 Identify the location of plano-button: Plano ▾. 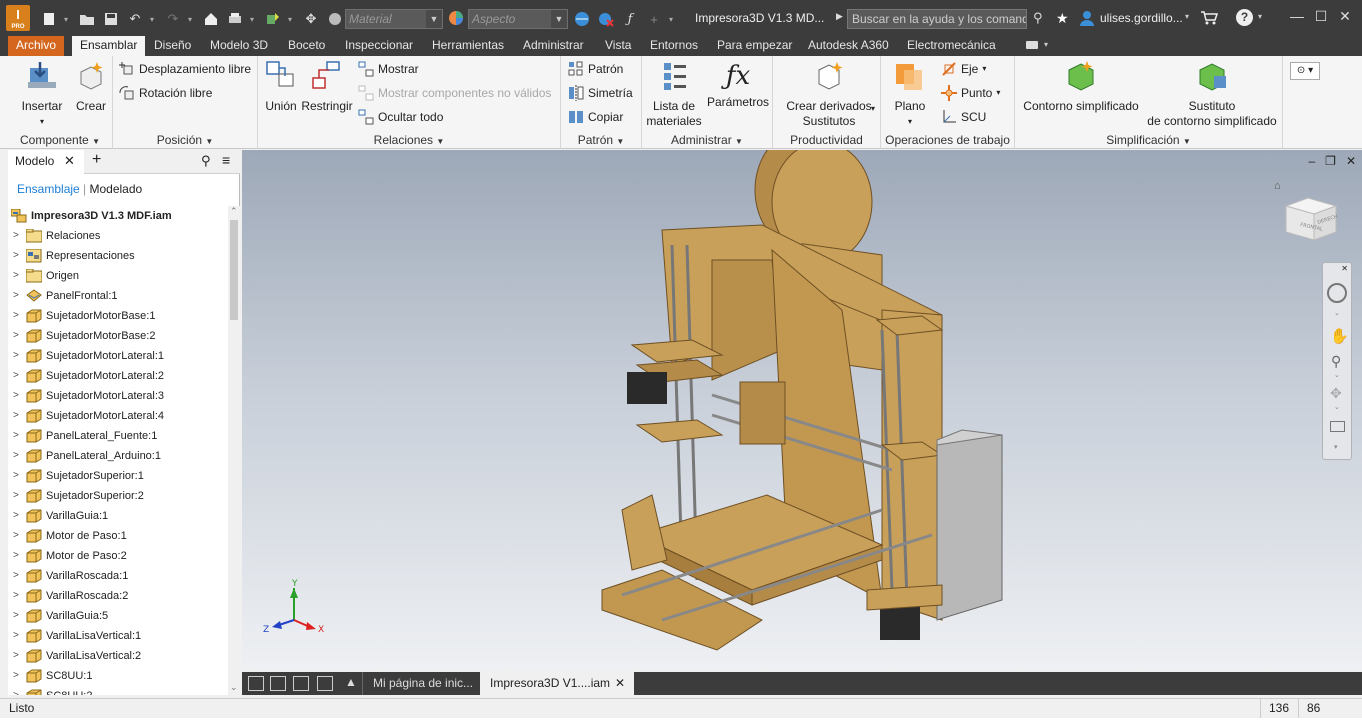
(910, 94).